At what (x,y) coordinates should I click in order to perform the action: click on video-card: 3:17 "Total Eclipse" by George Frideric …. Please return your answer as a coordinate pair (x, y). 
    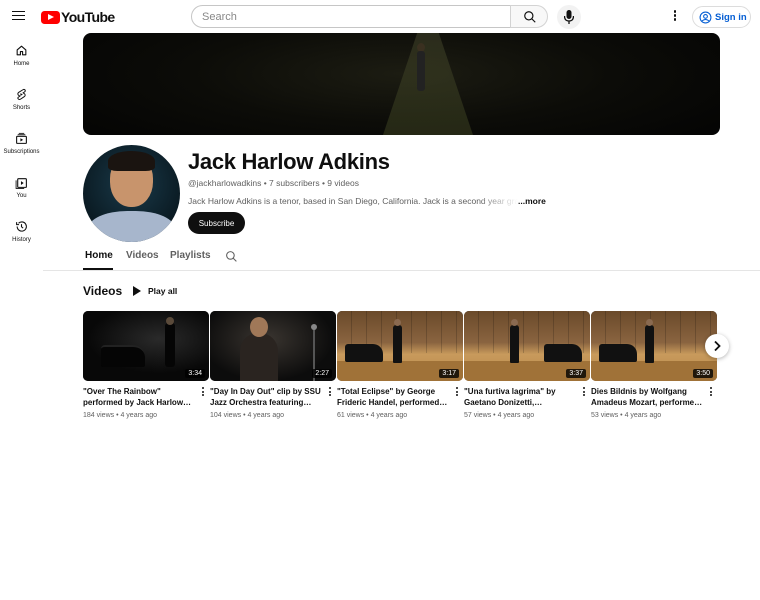
    Looking at the image, I should click on (400, 365).